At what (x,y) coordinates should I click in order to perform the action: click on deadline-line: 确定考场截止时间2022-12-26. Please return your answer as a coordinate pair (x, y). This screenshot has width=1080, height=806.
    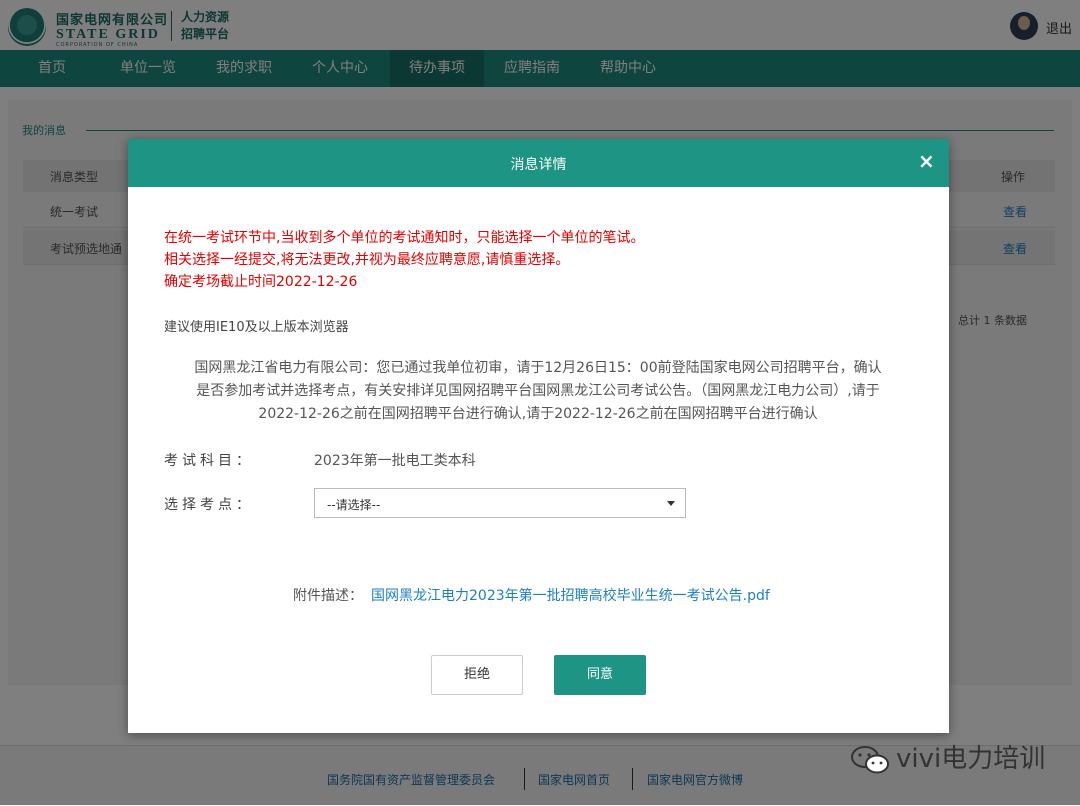
    Looking at the image, I should click on (261, 282).